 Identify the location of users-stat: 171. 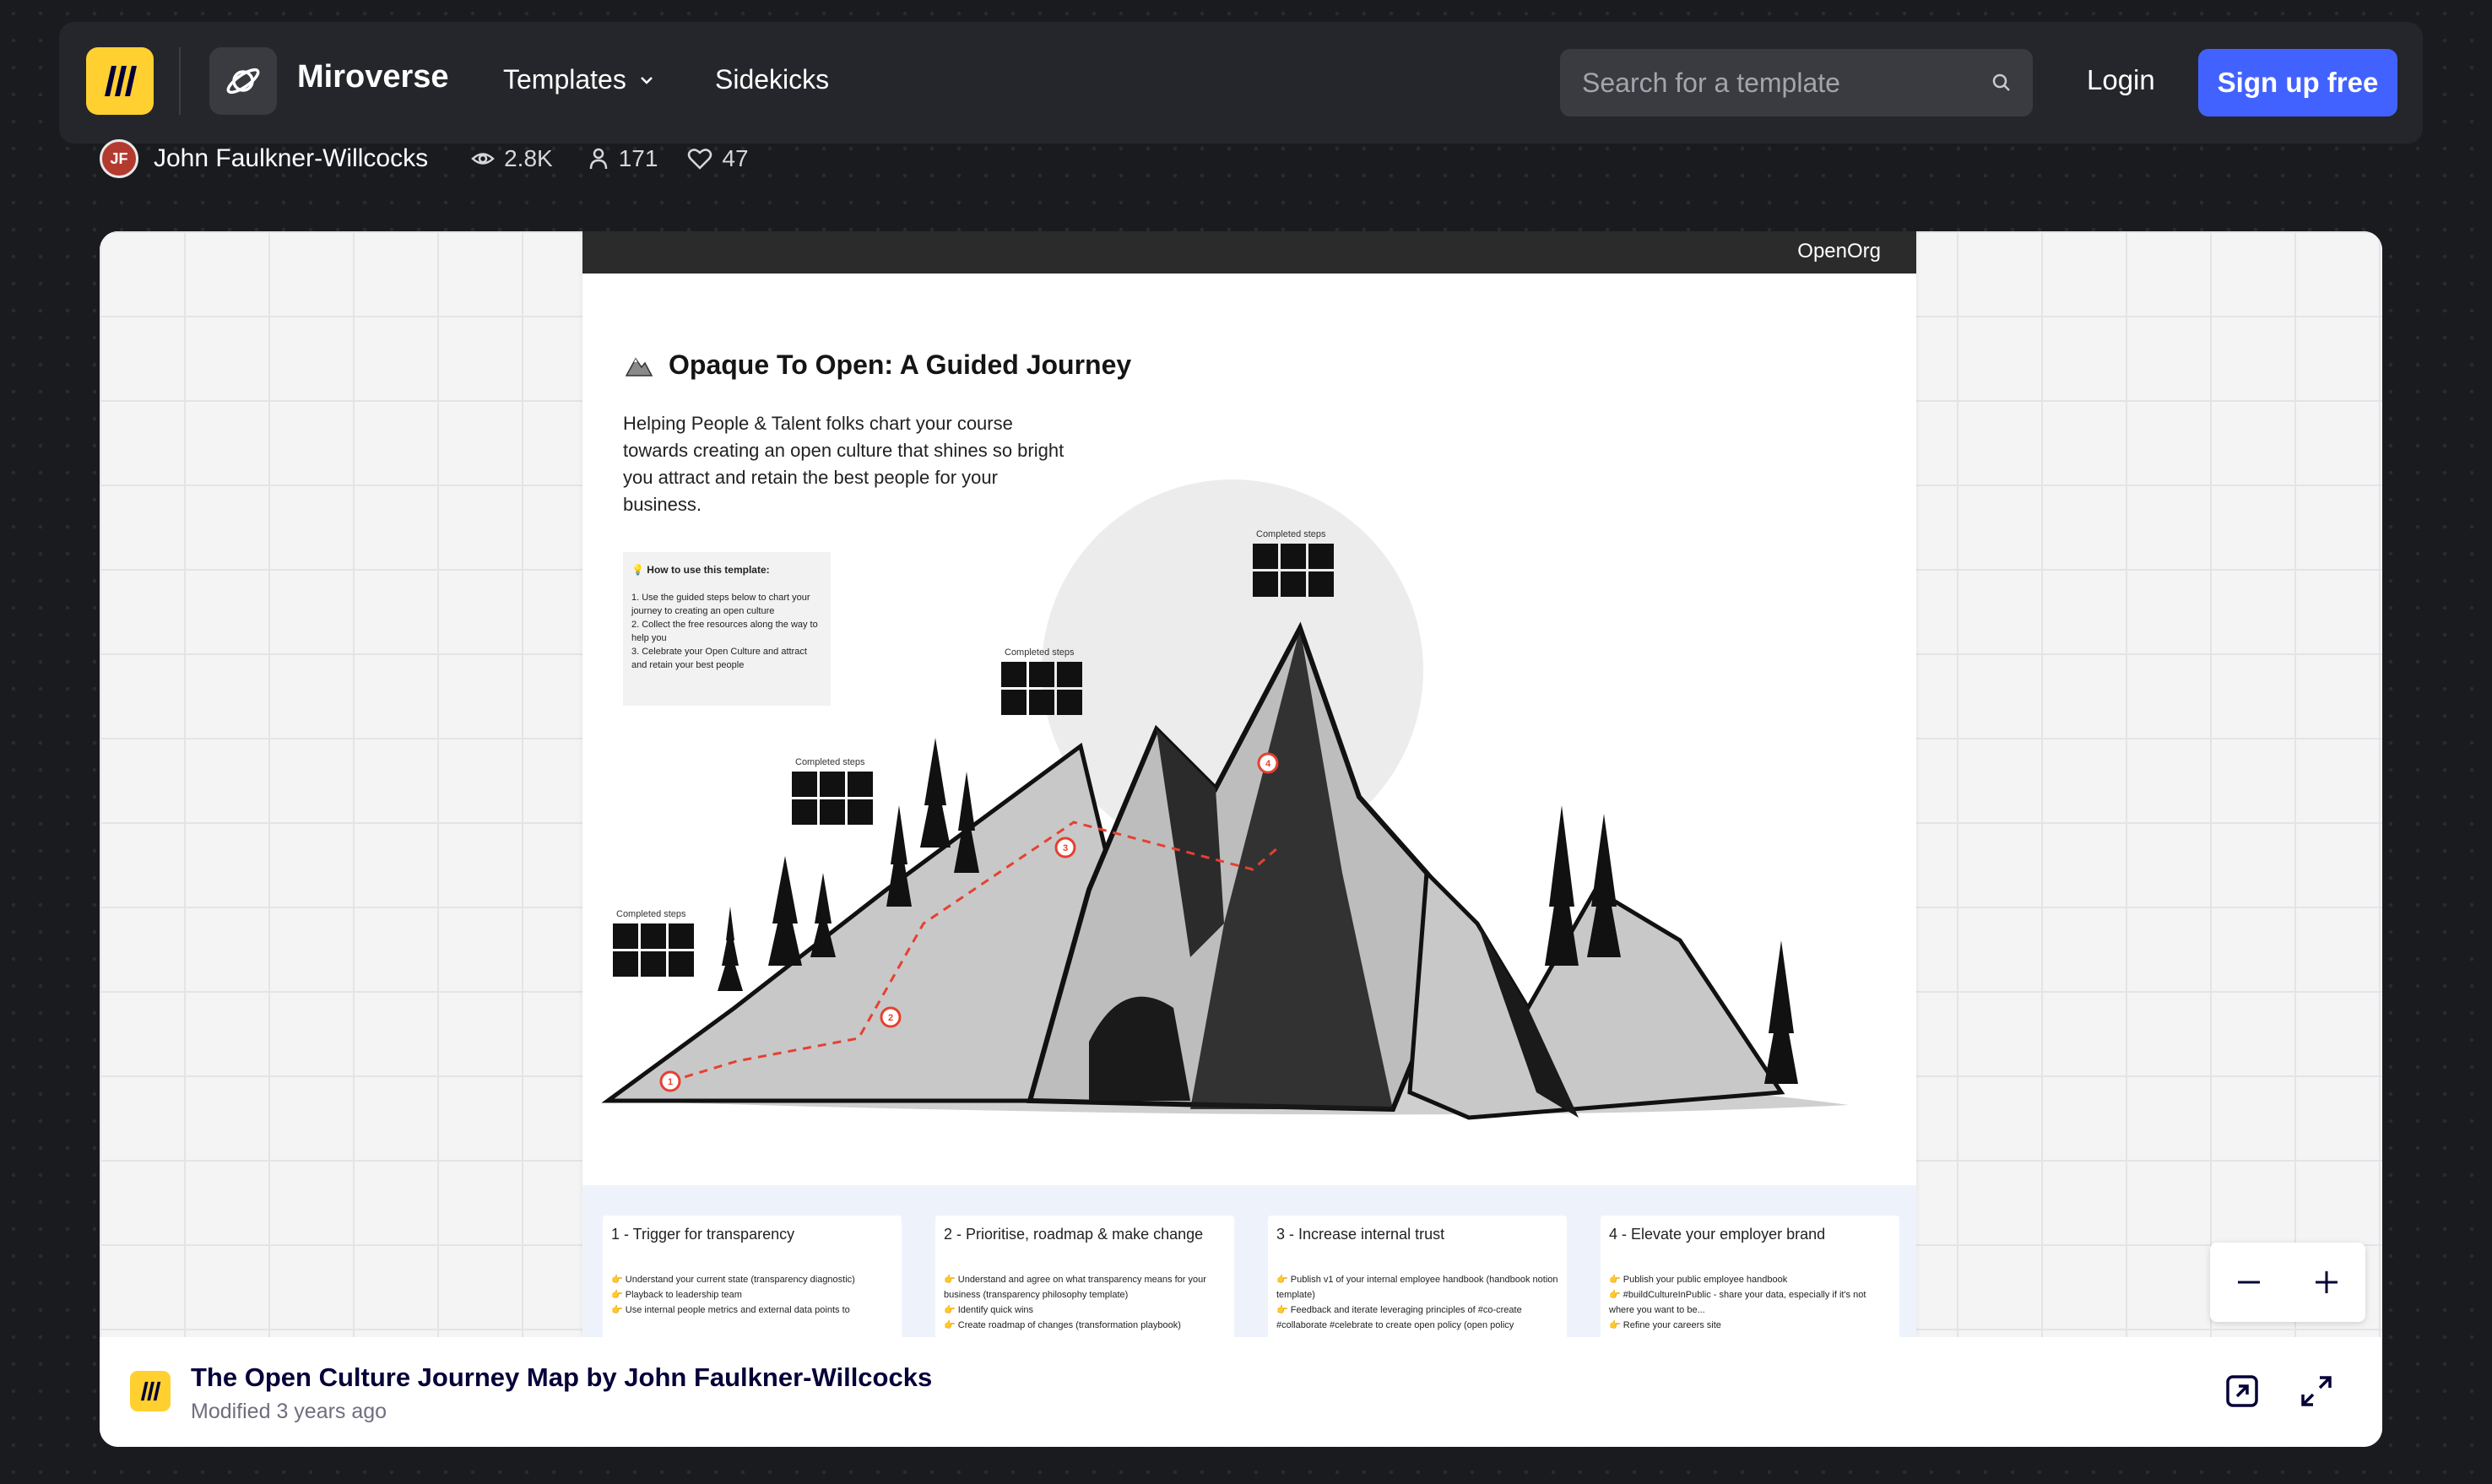
(622, 158).